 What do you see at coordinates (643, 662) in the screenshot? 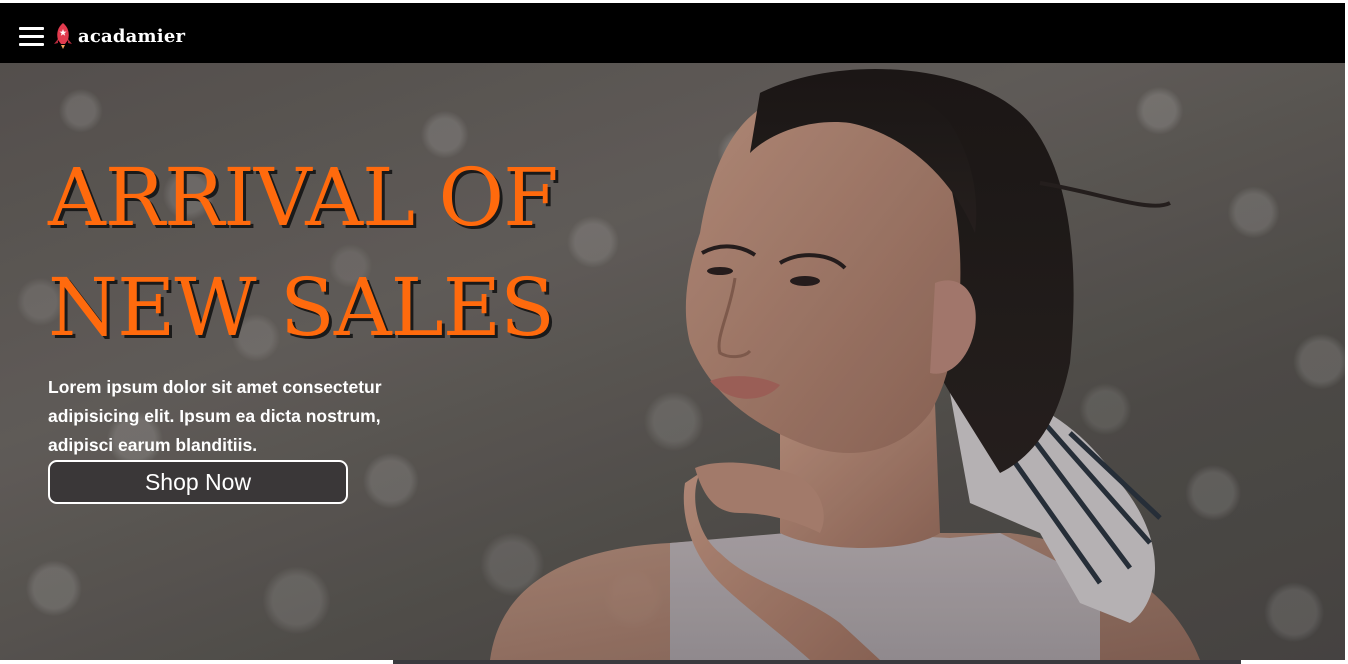
I see `slider-progress-track` at bounding box center [643, 662].